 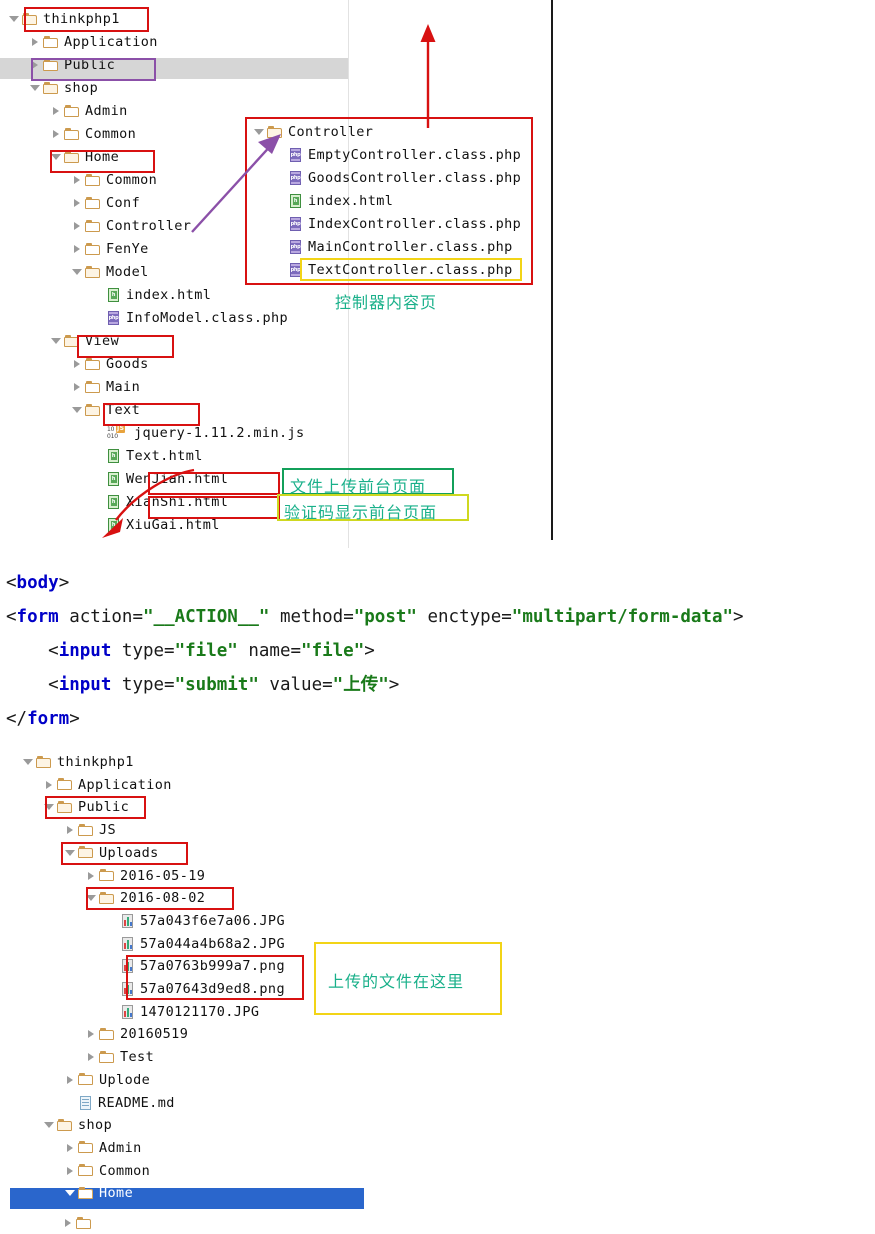 What do you see at coordinates (86, 1103) in the screenshot?
I see `markdown-file-icon` at bounding box center [86, 1103].